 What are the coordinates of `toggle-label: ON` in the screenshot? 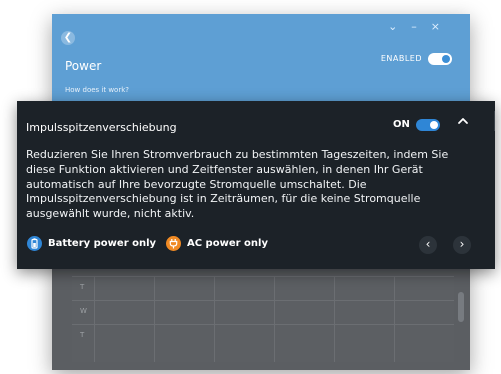 It's located at (401, 124).